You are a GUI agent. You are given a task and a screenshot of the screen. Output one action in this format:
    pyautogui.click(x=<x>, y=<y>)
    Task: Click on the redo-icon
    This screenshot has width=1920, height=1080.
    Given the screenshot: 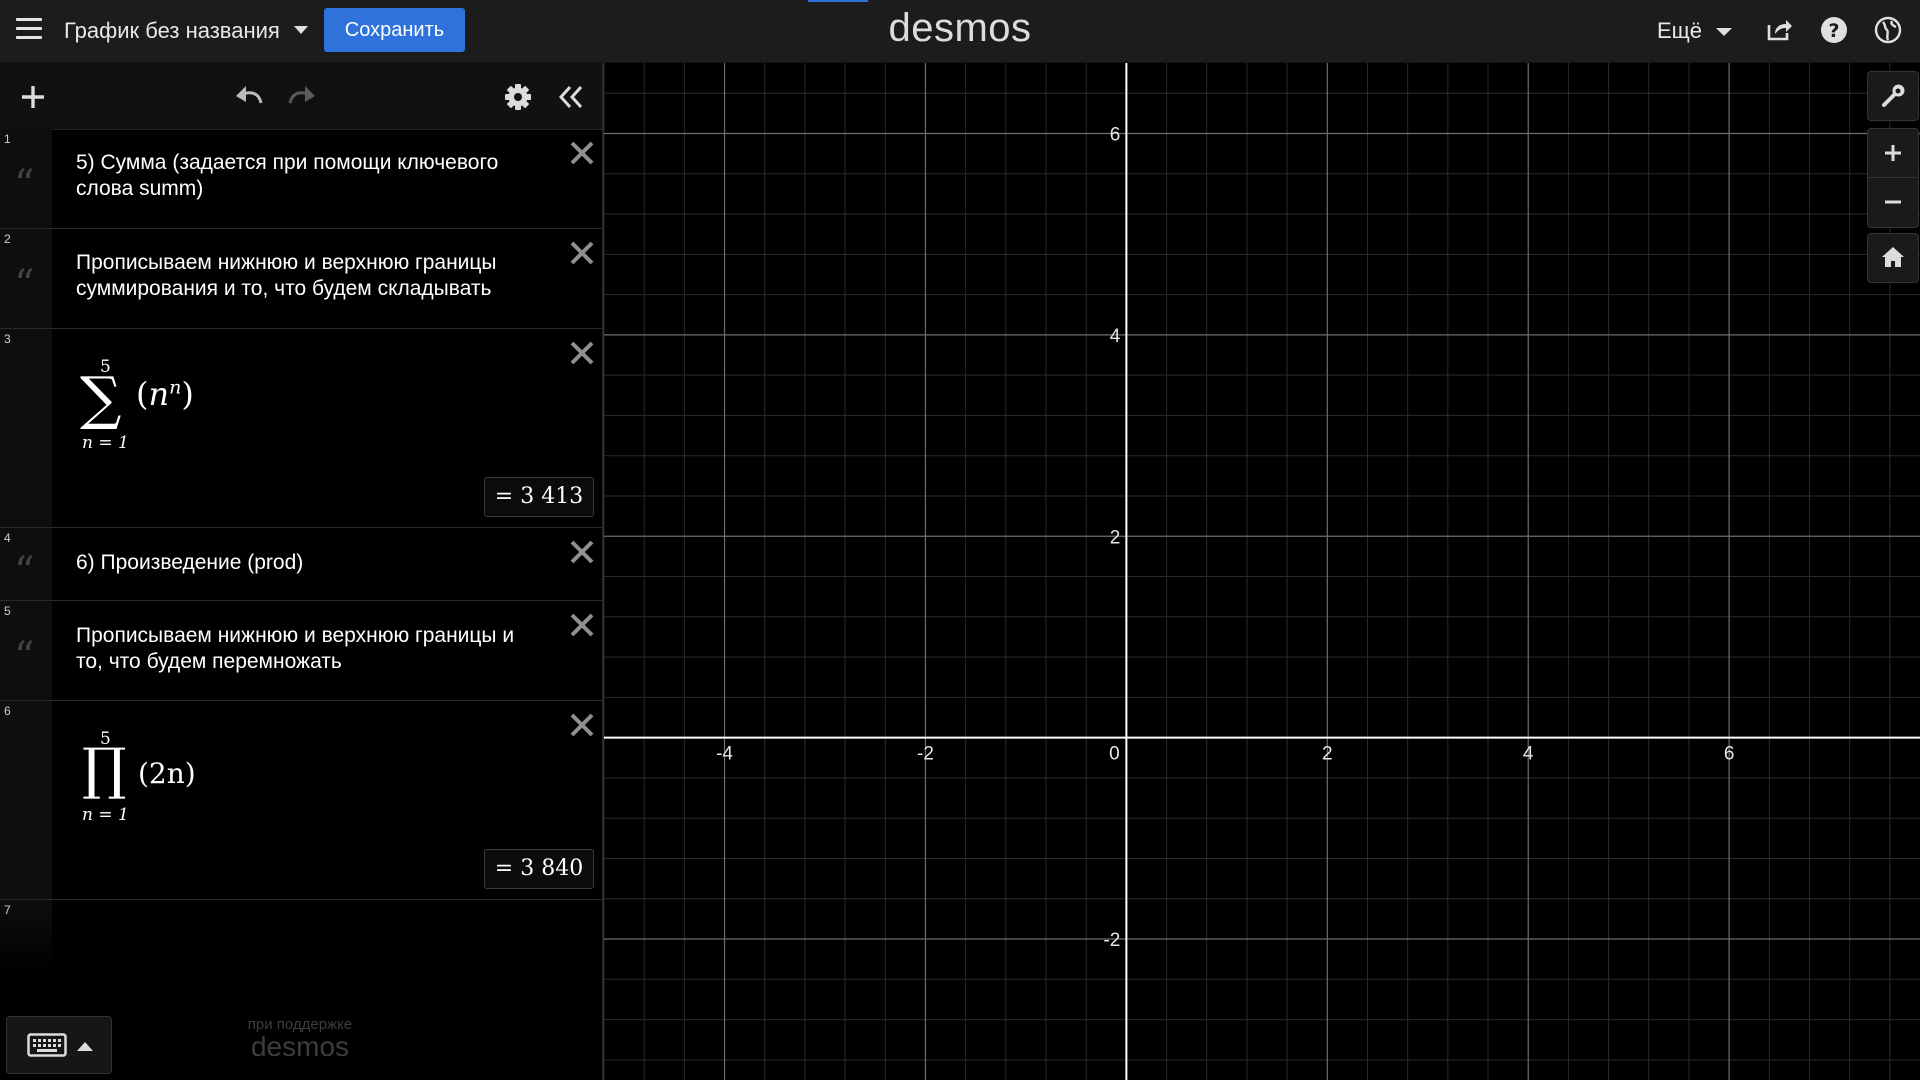 What is the action you would take?
    pyautogui.click(x=302, y=96)
    